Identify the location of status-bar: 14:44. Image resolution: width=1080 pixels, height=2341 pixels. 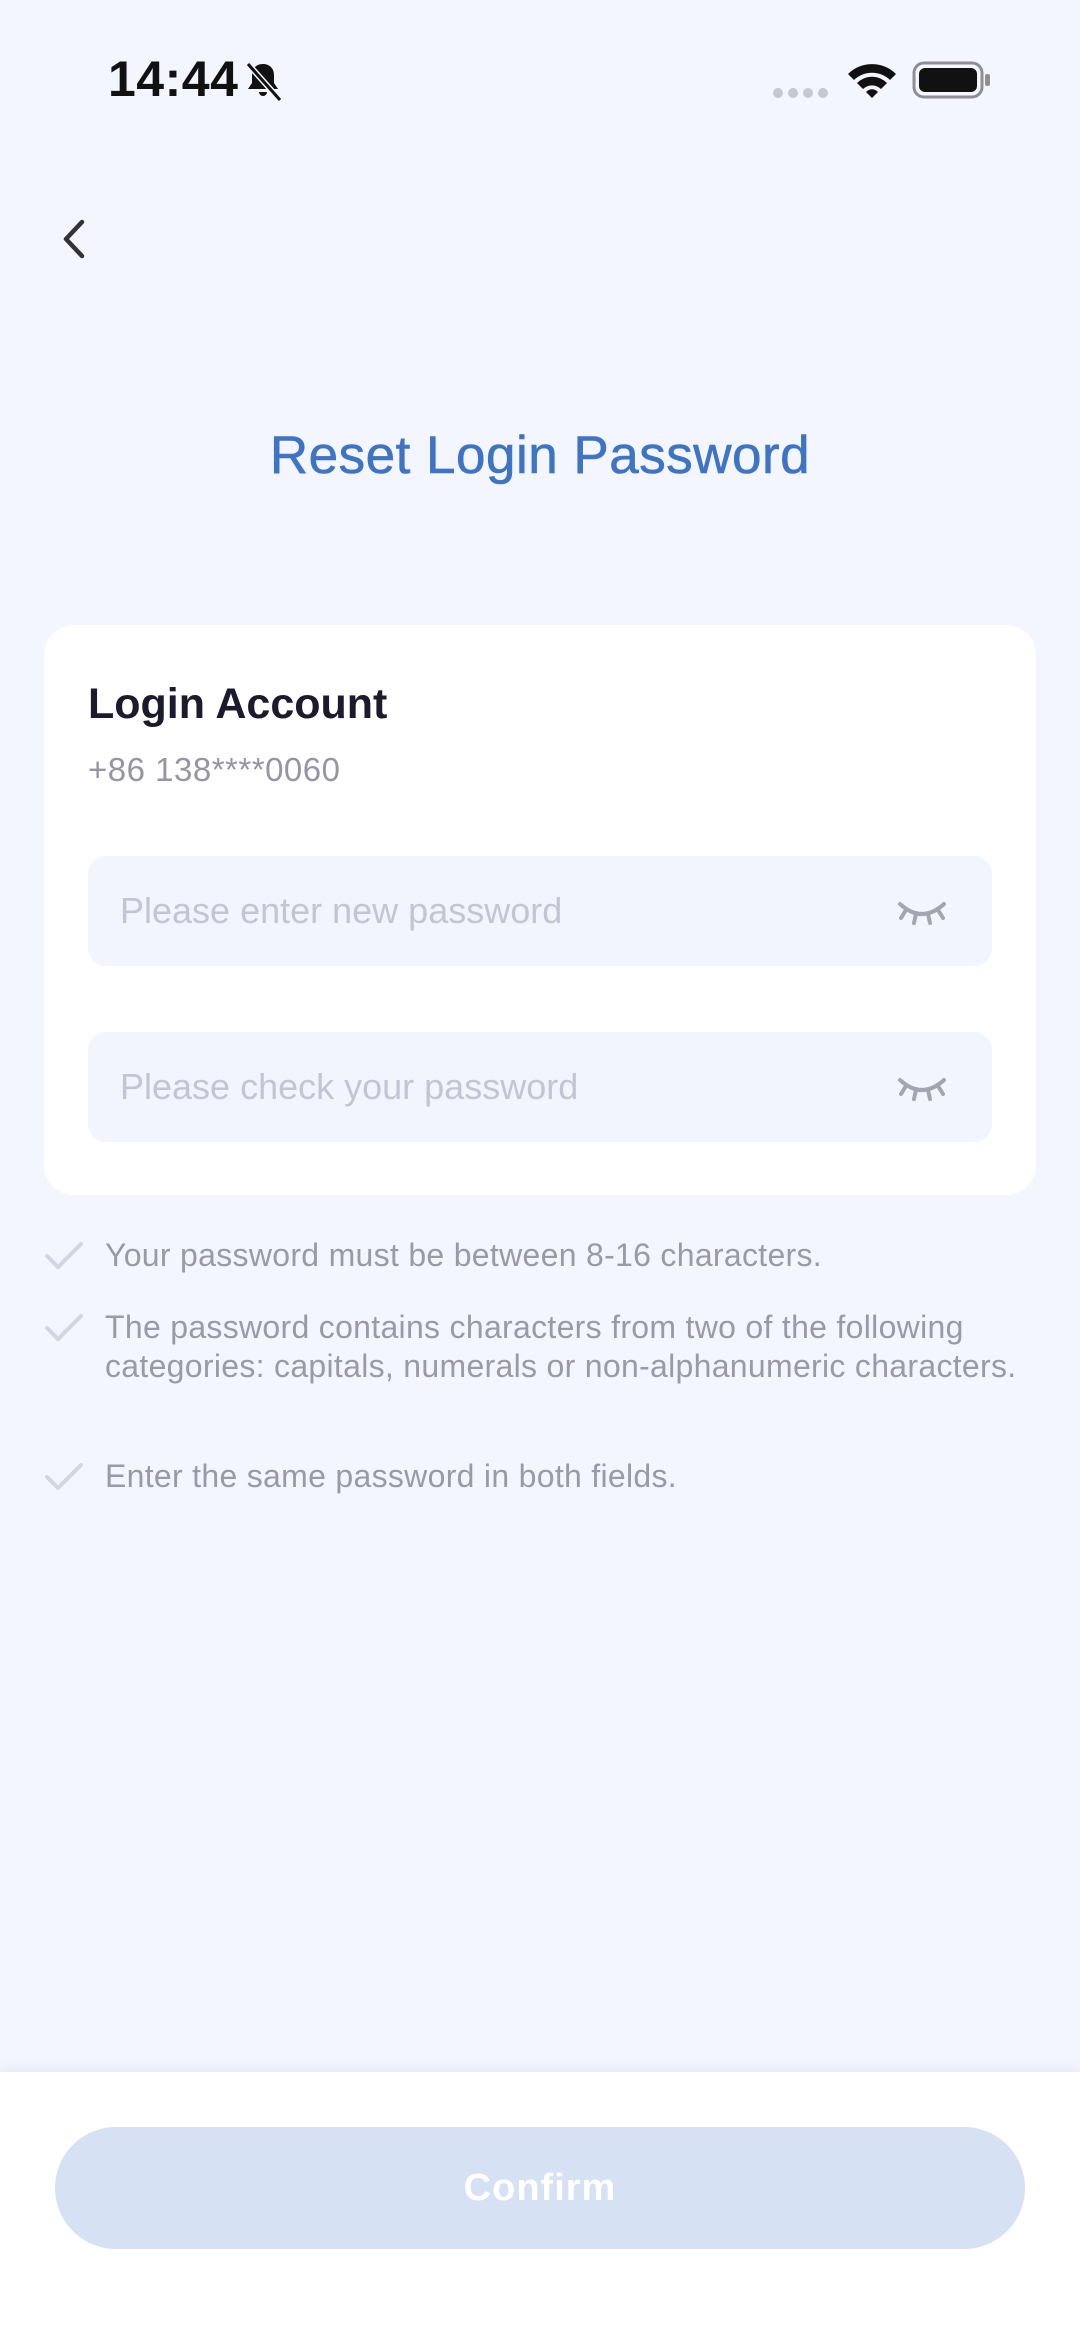
(540, 80).